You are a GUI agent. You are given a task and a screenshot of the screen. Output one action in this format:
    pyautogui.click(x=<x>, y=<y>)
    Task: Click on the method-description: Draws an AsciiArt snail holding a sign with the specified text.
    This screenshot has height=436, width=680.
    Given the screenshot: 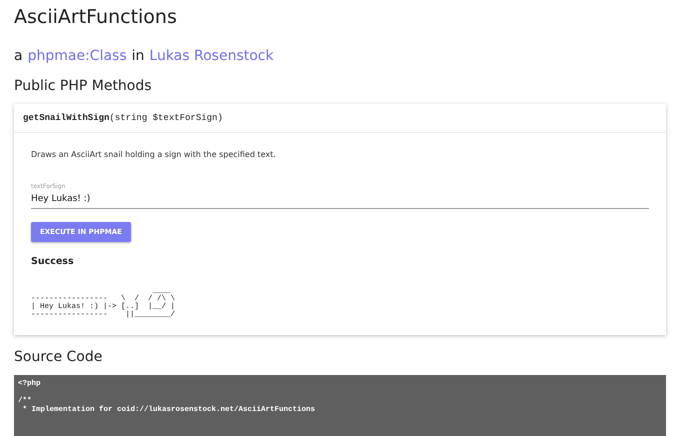 What is the action you would take?
    pyautogui.click(x=154, y=154)
    